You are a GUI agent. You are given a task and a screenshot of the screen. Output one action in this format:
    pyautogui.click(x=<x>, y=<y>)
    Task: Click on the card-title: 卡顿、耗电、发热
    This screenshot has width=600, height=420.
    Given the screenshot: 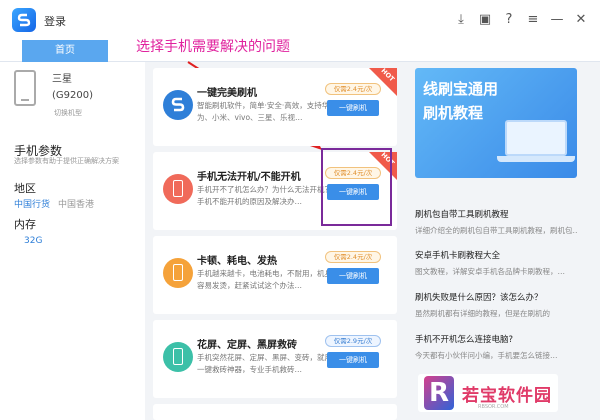 What is the action you would take?
    pyautogui.click(x=237, y=261)
    